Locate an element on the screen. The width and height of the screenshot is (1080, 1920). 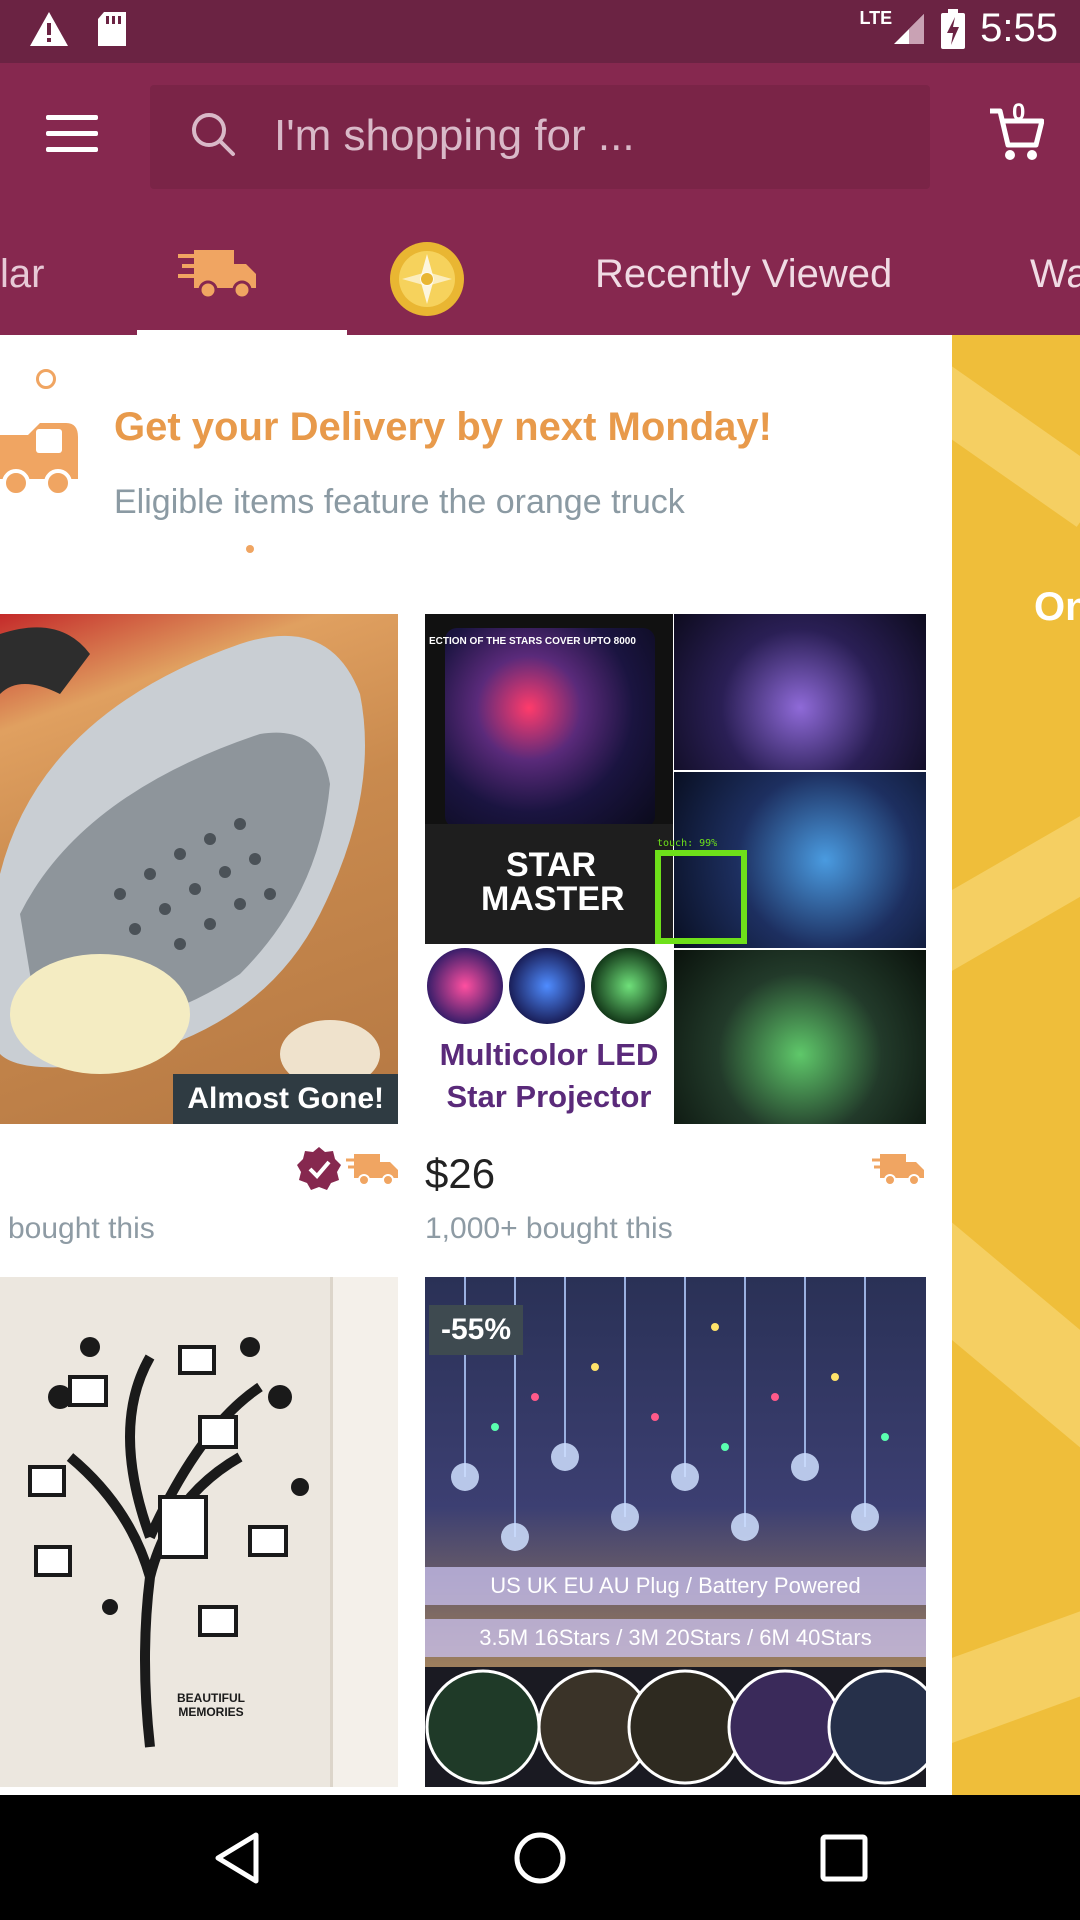
tree-decal-illustration is located at coordinates (168, 1542).